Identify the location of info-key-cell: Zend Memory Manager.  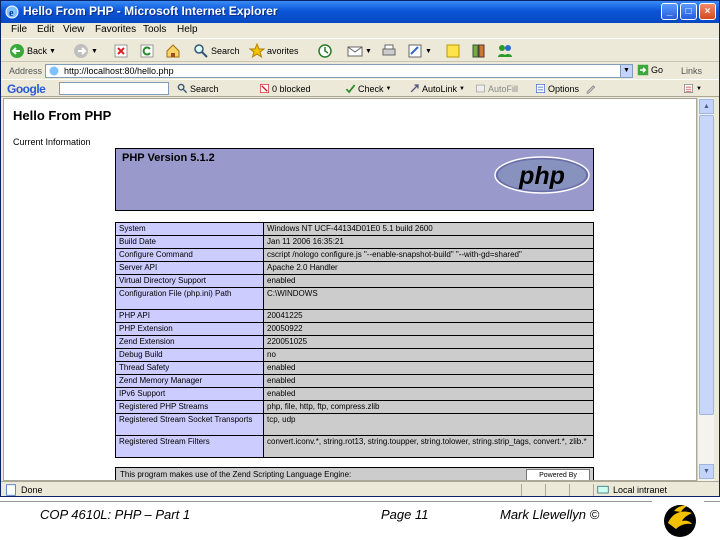
(189, 381).